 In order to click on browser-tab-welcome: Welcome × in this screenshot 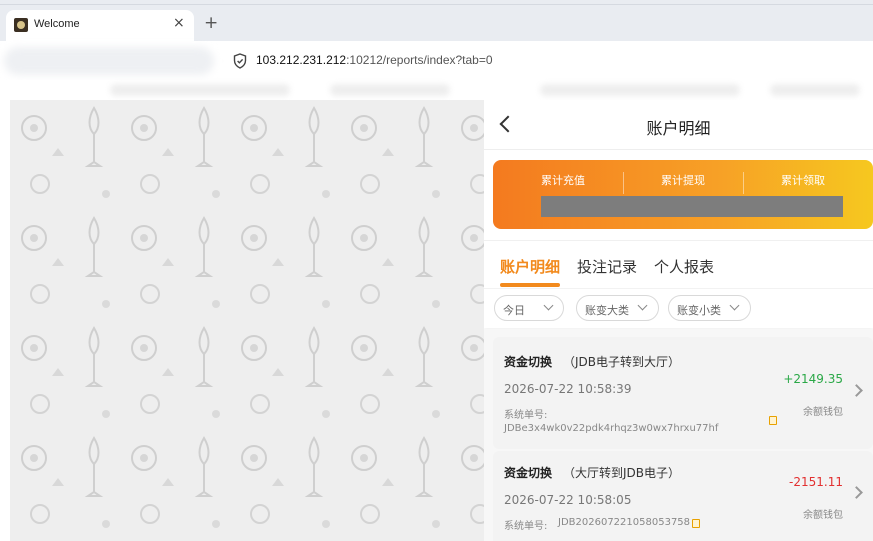, I will do `click(100, 25)`.